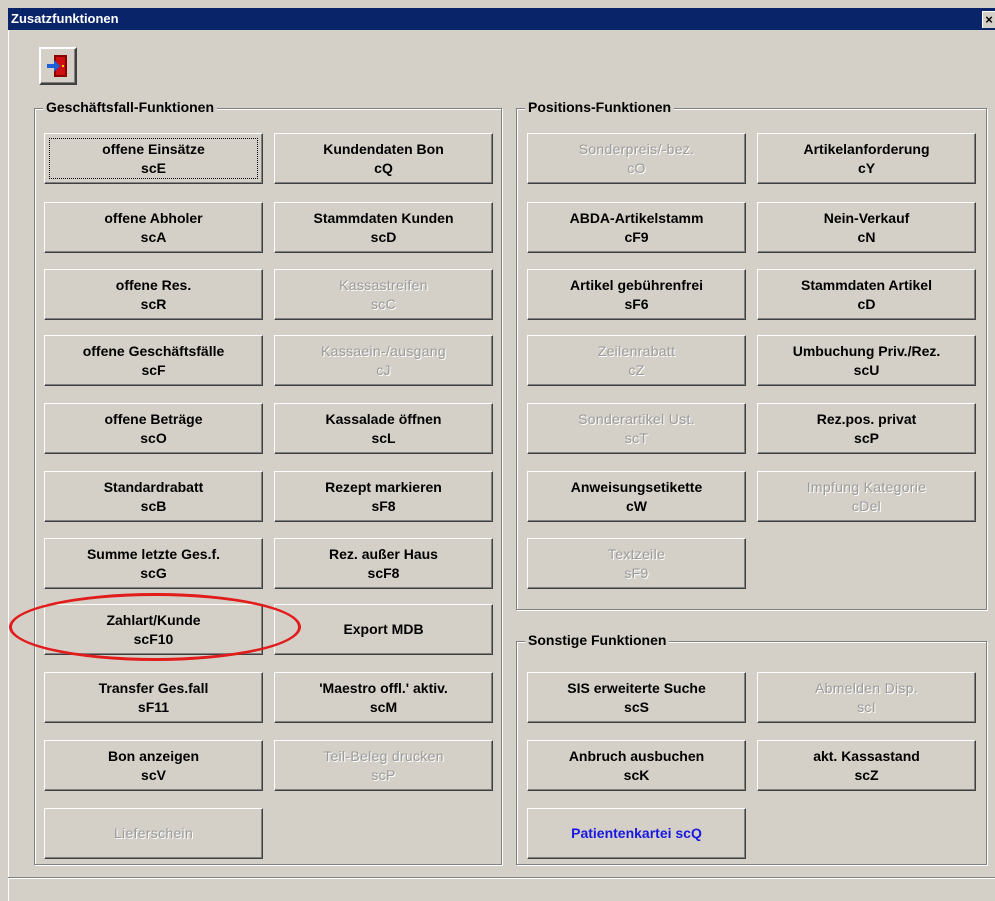  I want to click on teil-beleg-drucken-button: Teil-Beleg drucken scP, so click(383, 765).